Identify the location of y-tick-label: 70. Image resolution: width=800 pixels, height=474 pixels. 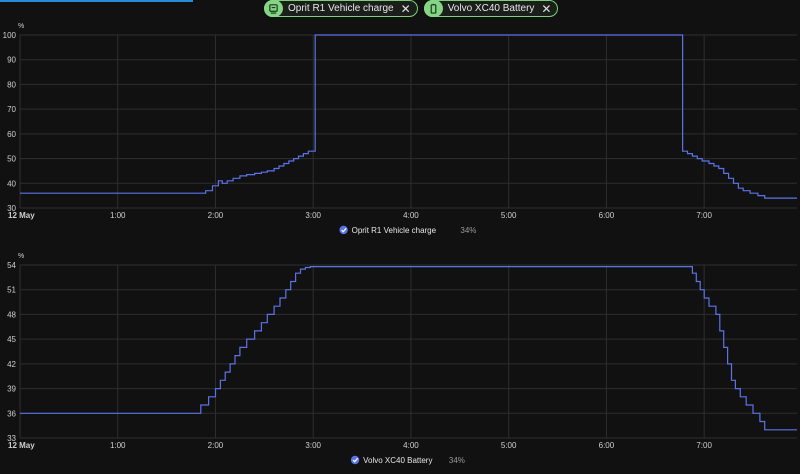
(11, 109).